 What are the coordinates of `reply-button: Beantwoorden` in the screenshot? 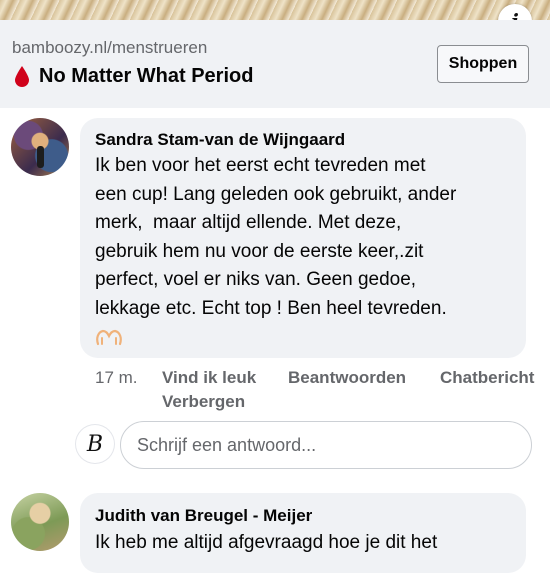 It's located at (347, 378).